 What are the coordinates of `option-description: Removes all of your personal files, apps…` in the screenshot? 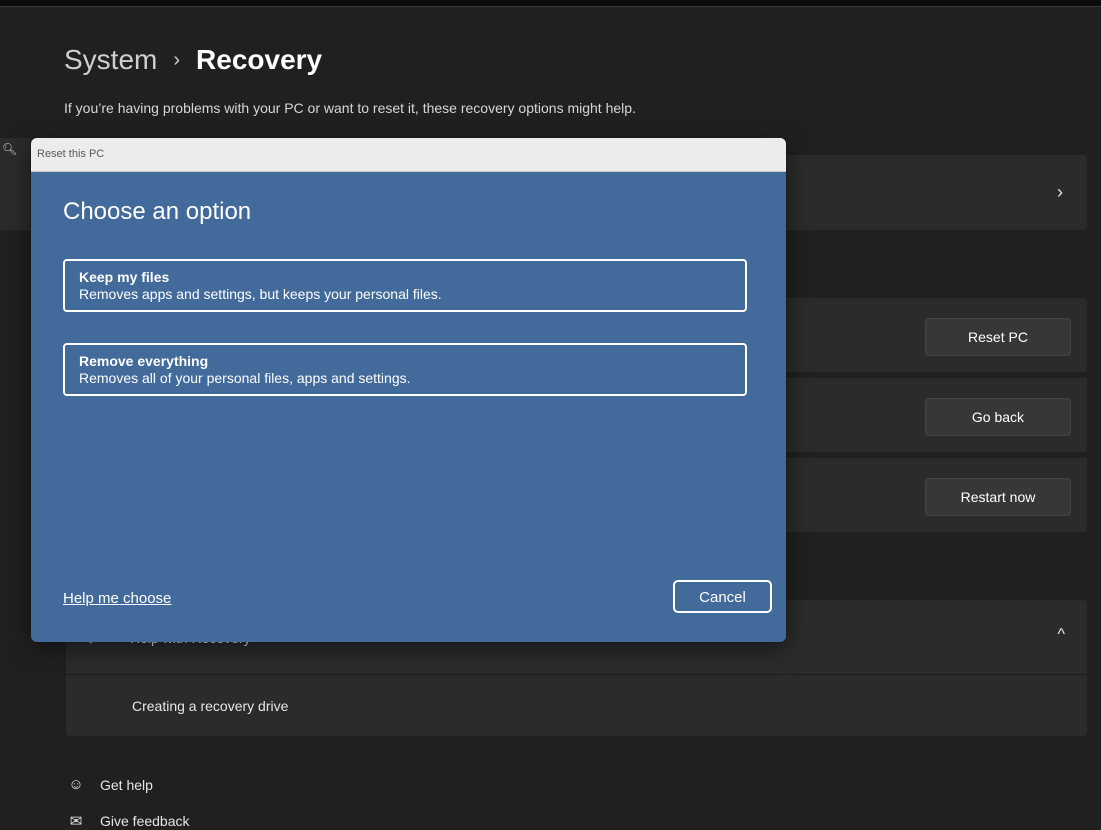 It's located at (245, 378).